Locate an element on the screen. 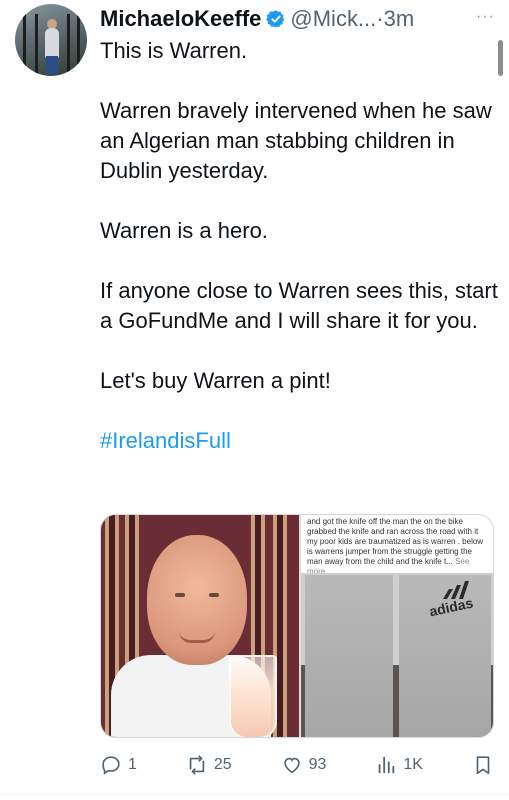 Image resolution: width=509 pixels, height=800 pixels. jumper-left is located at coordinates (349, 656).